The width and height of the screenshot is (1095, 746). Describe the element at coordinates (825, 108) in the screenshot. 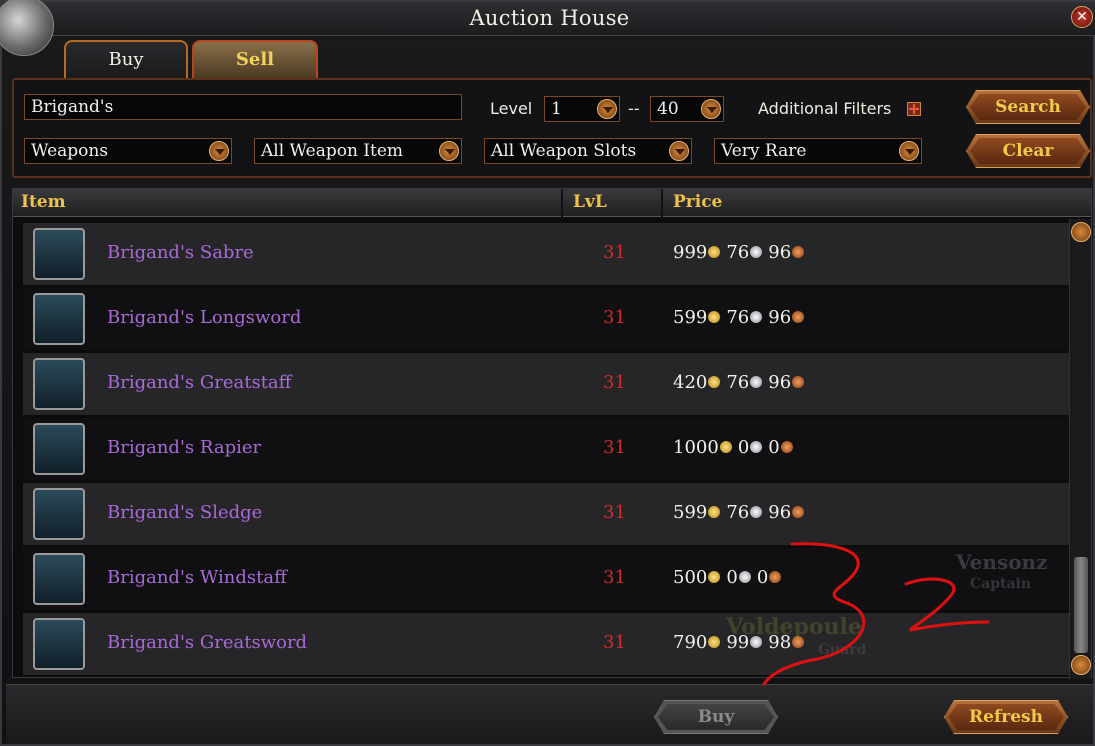

I see `additional-filters-label: Additional Filters` at that location.